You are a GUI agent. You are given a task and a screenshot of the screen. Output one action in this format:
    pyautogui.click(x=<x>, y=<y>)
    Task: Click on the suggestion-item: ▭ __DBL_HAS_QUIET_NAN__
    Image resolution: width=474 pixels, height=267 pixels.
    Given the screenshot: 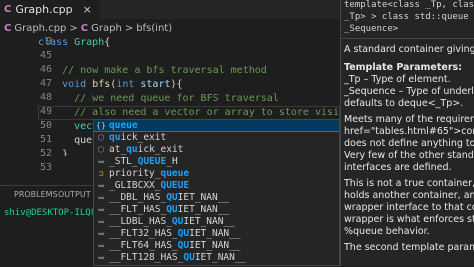 What is the action you would take?
    pyautogui.click(x=216, y=197)
    